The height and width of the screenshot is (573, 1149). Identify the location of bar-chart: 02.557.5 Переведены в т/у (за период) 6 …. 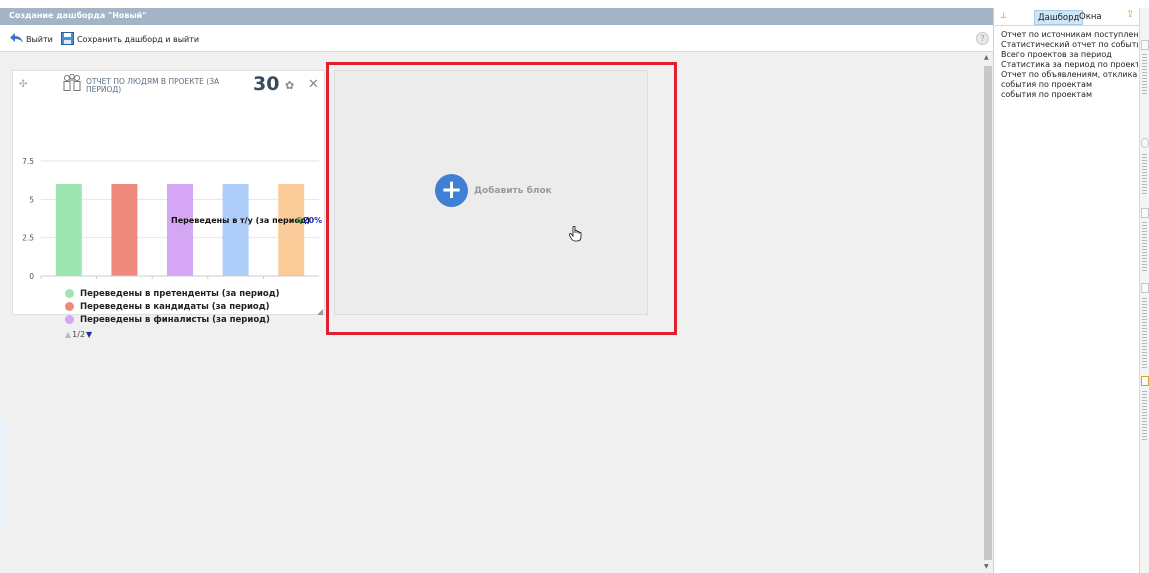
(172, 219).